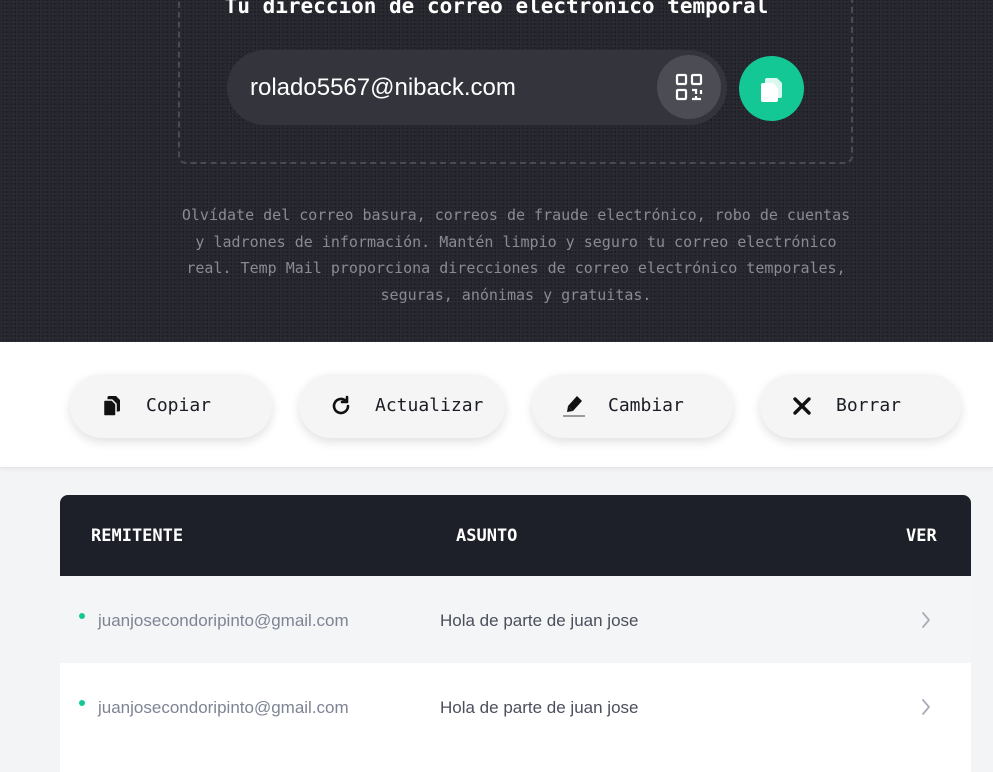  What do you see at coordinates (921, 536) in the screenshot?
I see `column-header-view: VER` at bounding box center [921, 536].